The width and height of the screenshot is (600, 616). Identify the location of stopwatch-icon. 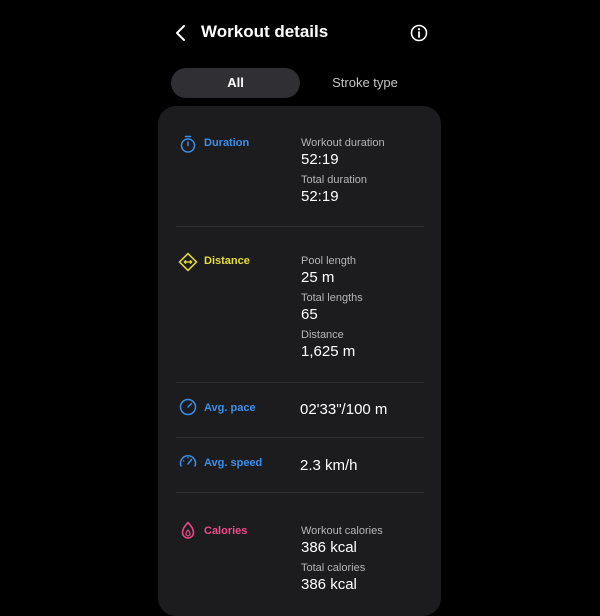
(188, 144).